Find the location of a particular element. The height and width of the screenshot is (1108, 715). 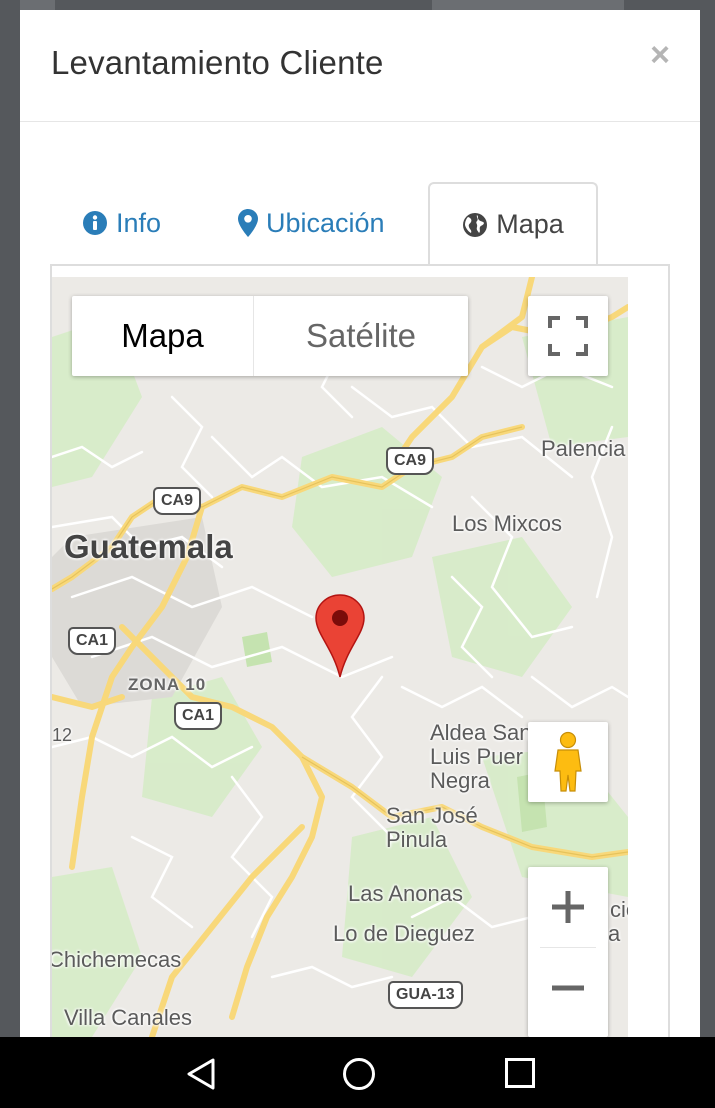

back-icon is located at coordinates (201, 1074).